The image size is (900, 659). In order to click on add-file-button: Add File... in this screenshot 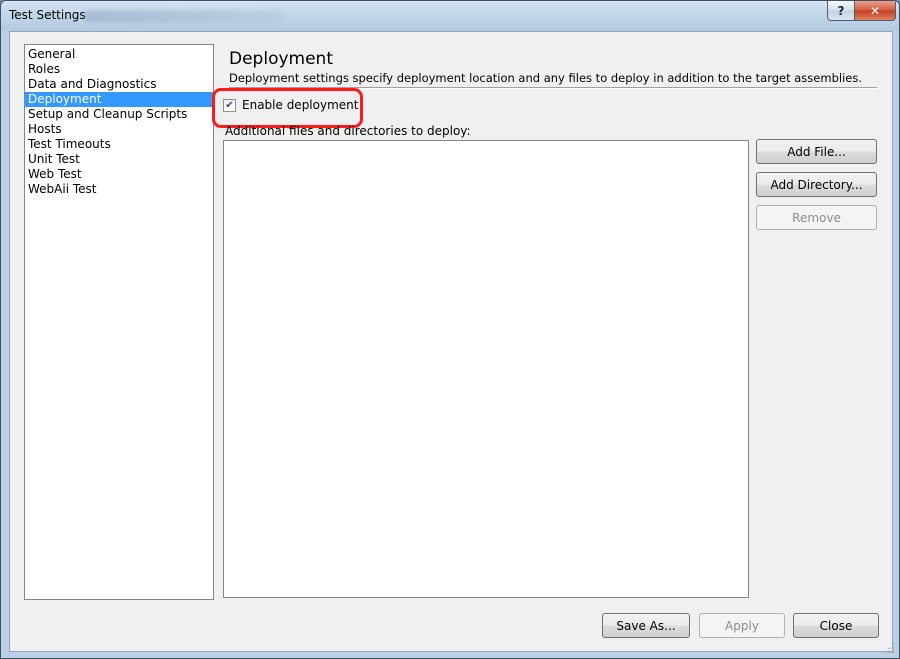, I will do `click(816, 151)`.